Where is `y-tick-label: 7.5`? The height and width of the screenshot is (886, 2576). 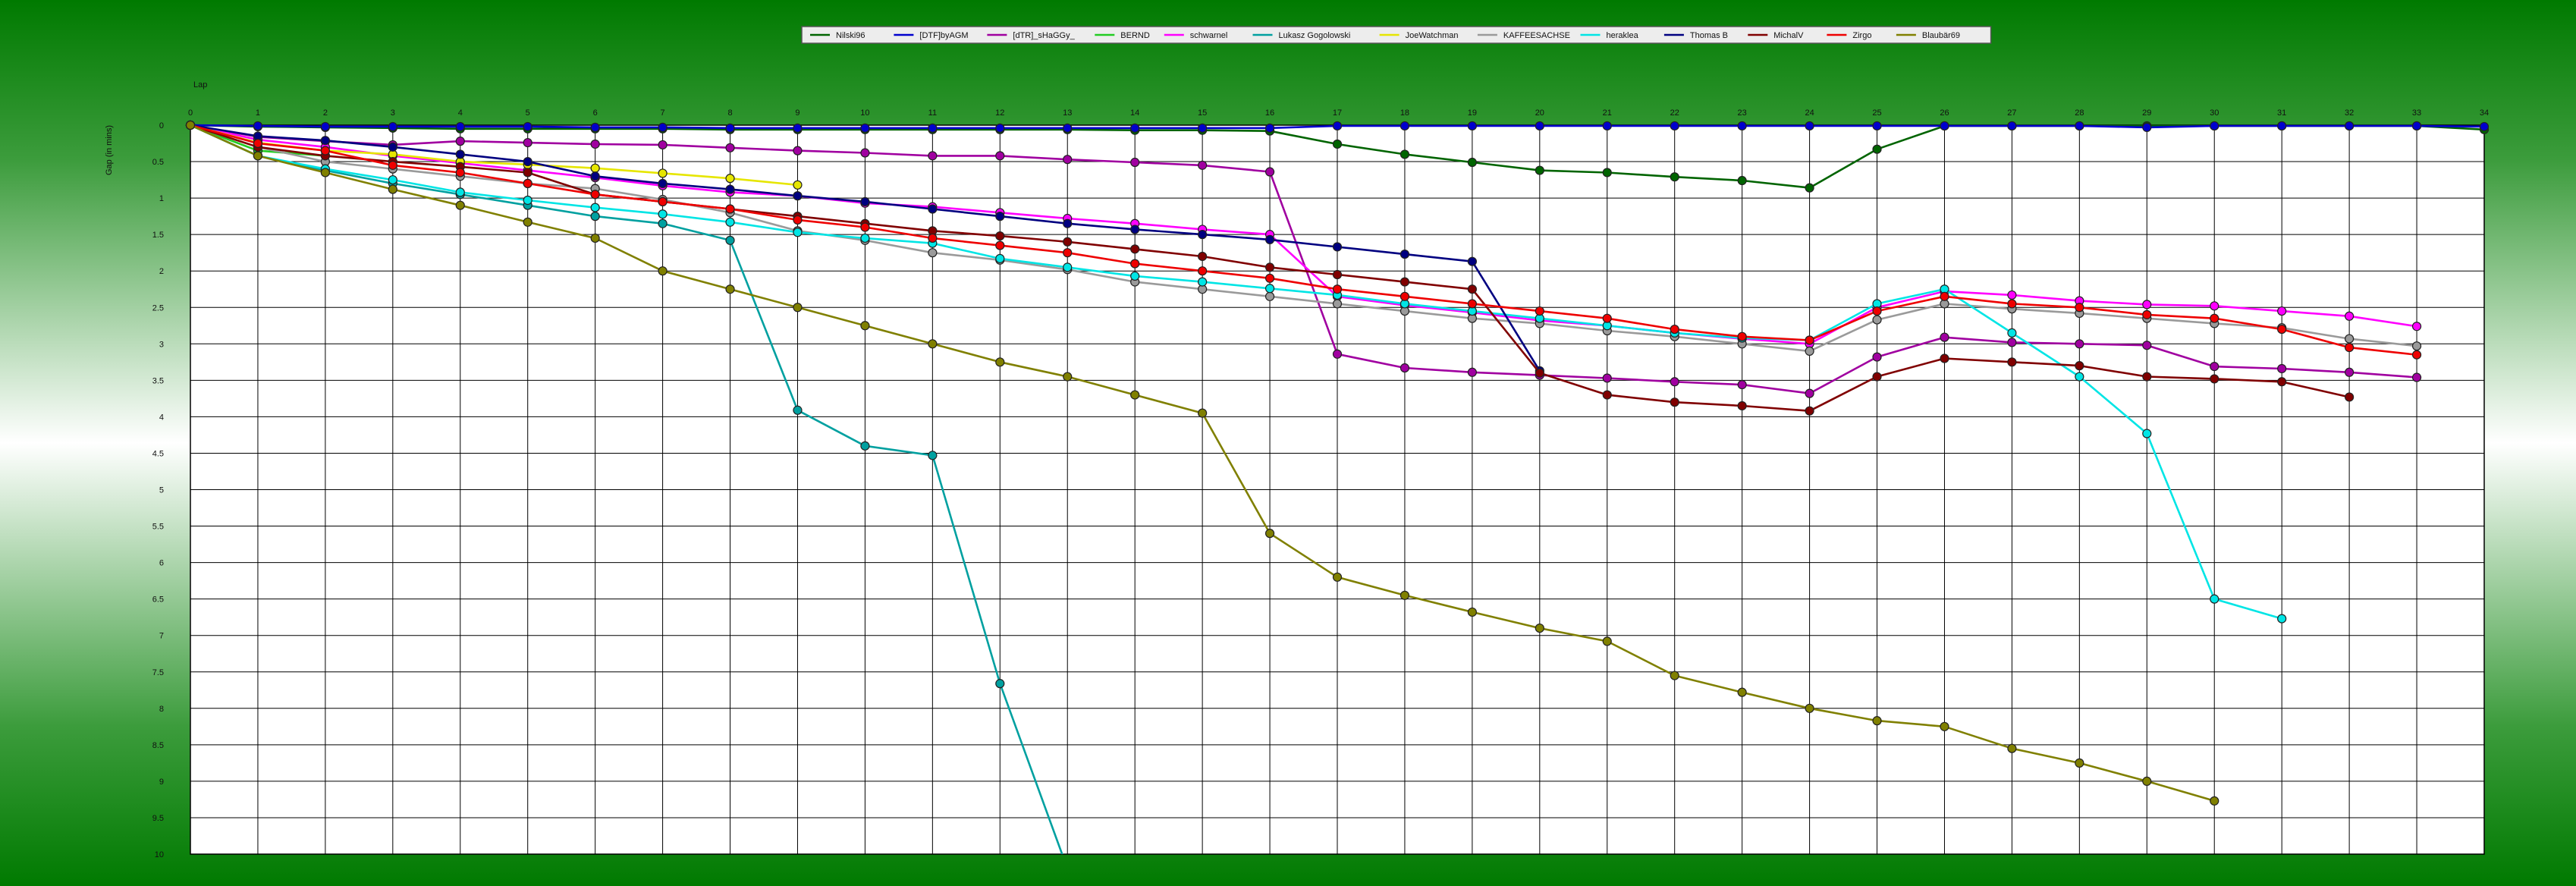
y-tick-label: 7.5 is located at coordinates (158, 672).